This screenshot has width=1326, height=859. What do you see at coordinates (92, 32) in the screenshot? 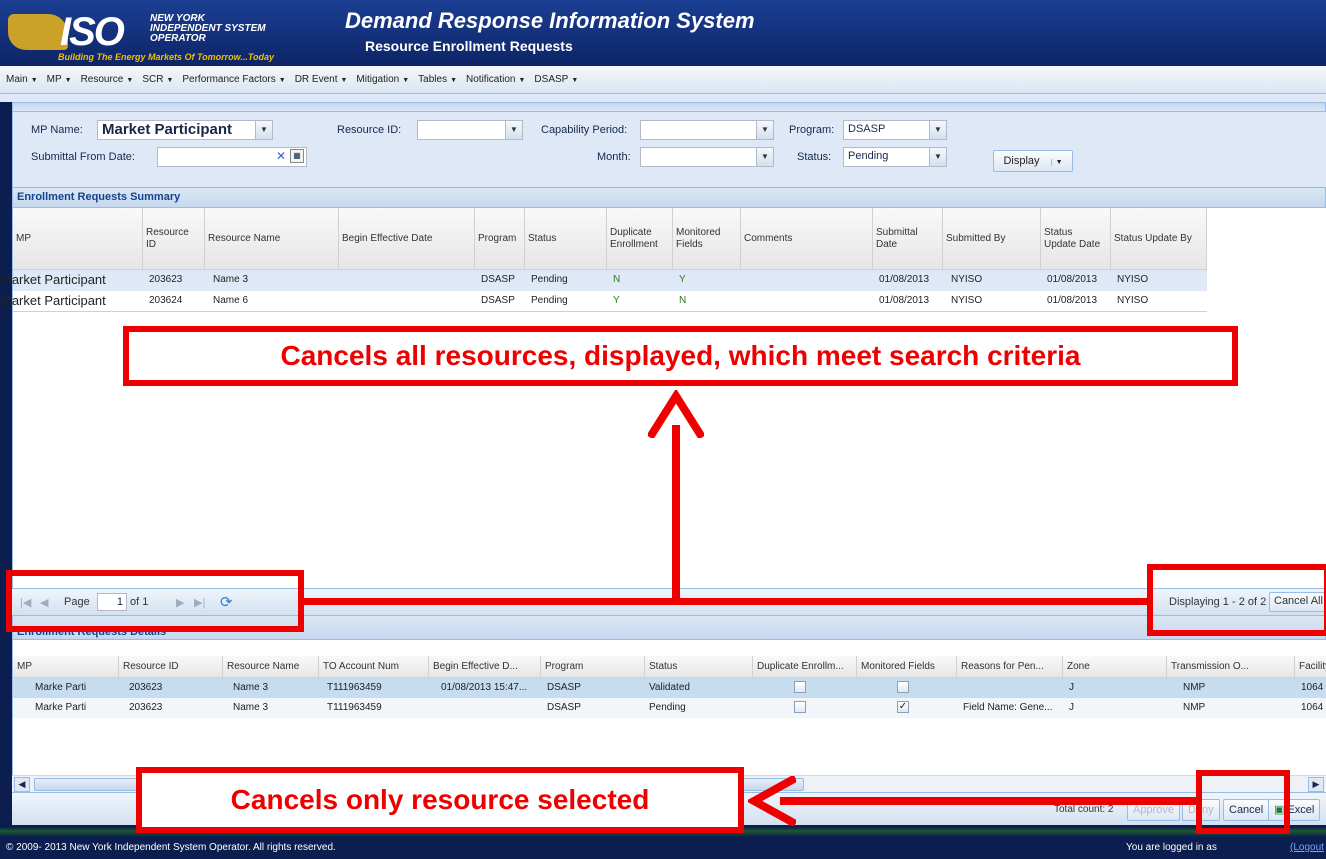
I see `logo-iso-text: ISO` at bounding box center [92, 32].